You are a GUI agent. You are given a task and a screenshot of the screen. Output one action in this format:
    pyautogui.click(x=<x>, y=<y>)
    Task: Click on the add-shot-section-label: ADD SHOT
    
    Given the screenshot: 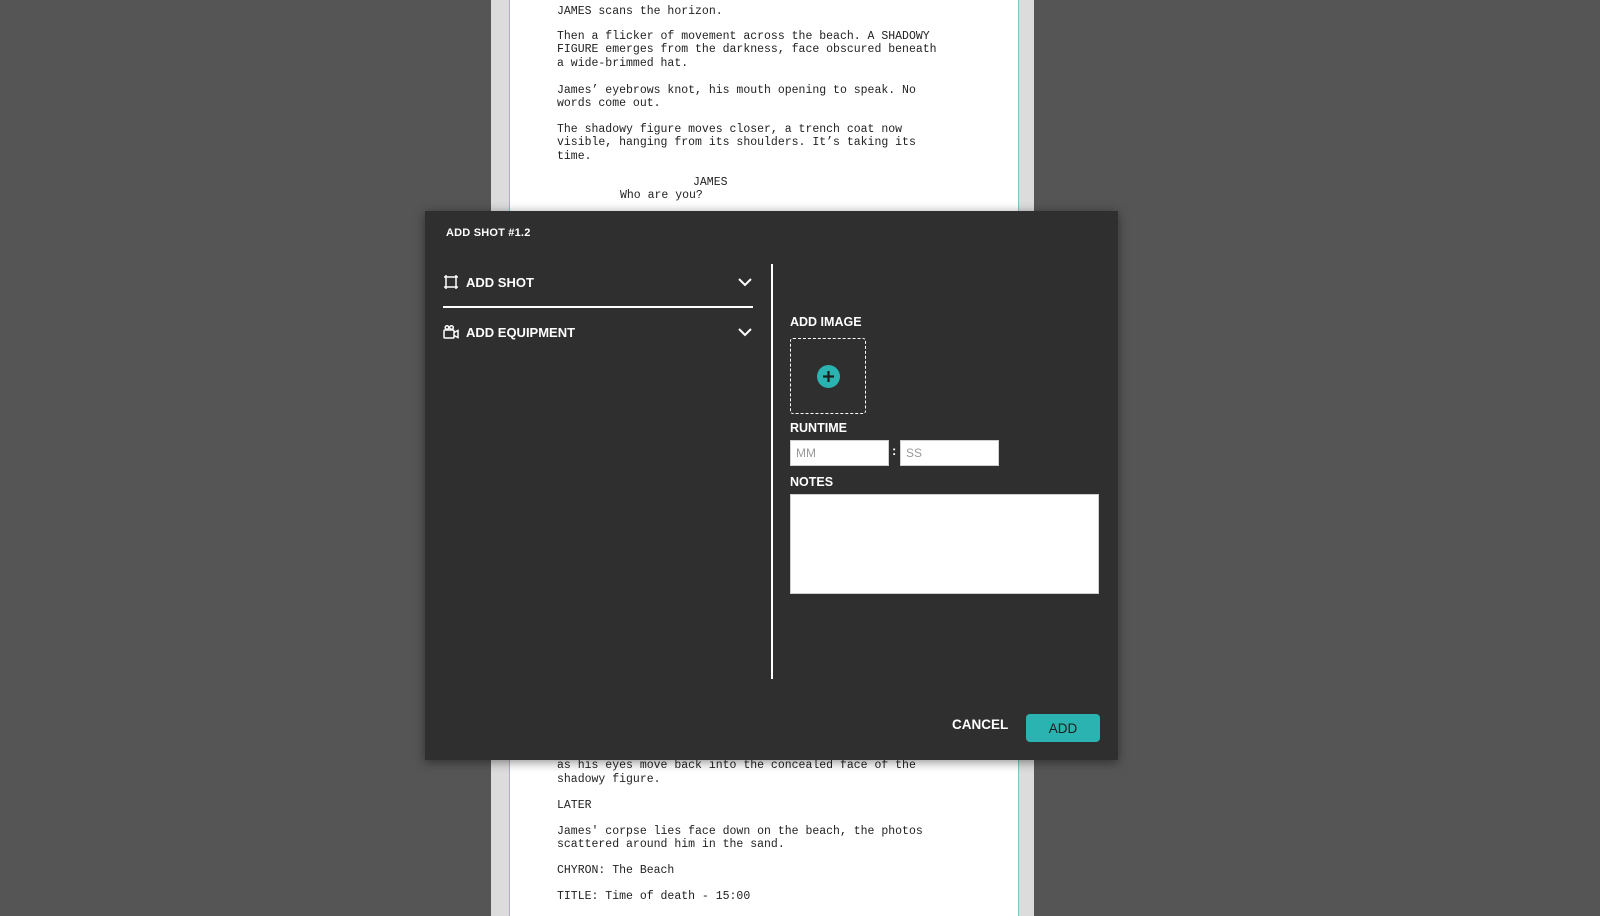 What is the action you would take?
    pyautogui.click(x=500, y=282)
    